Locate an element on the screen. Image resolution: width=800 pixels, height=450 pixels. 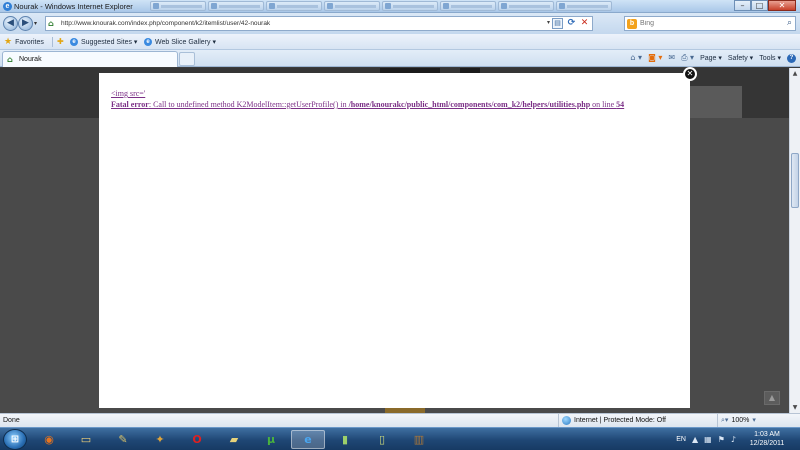
magnifier-icon: ⌕▾ is located at coordinates (725, 420).